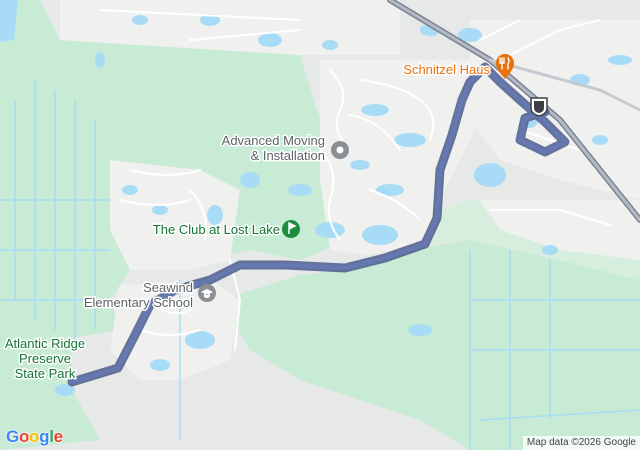  What do you see at coordinates (138, 302) in the screenshot?
I see `poi-label: Elementary School` at bounding box center [138, 302].